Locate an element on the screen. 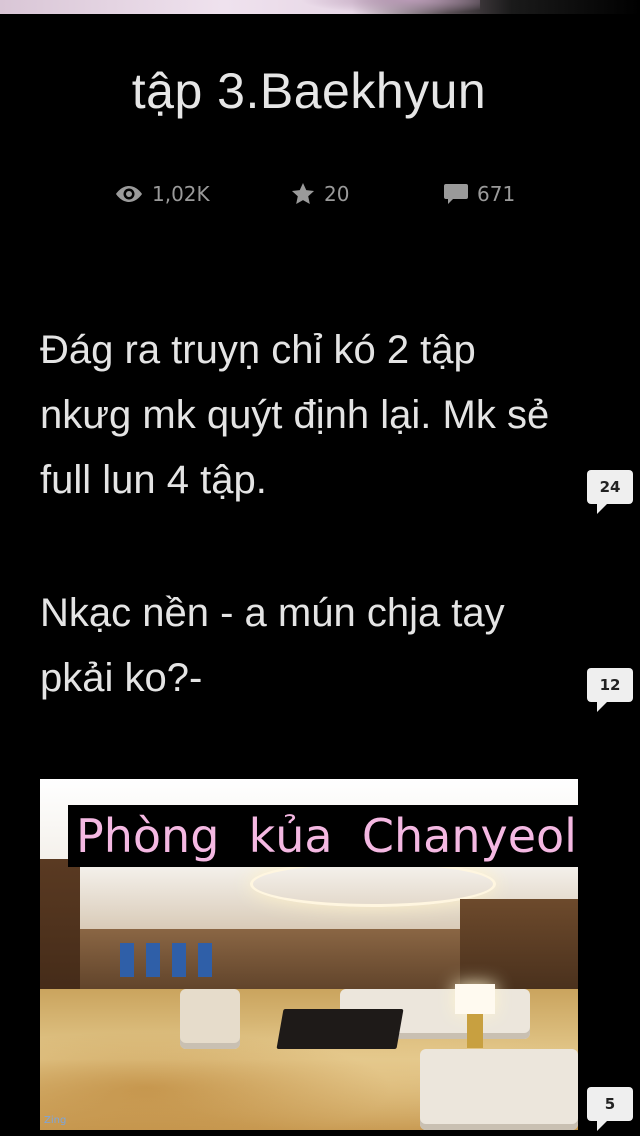 This screenshot has width=640, height=1136. armchair is located at coordinates (210, 1019).